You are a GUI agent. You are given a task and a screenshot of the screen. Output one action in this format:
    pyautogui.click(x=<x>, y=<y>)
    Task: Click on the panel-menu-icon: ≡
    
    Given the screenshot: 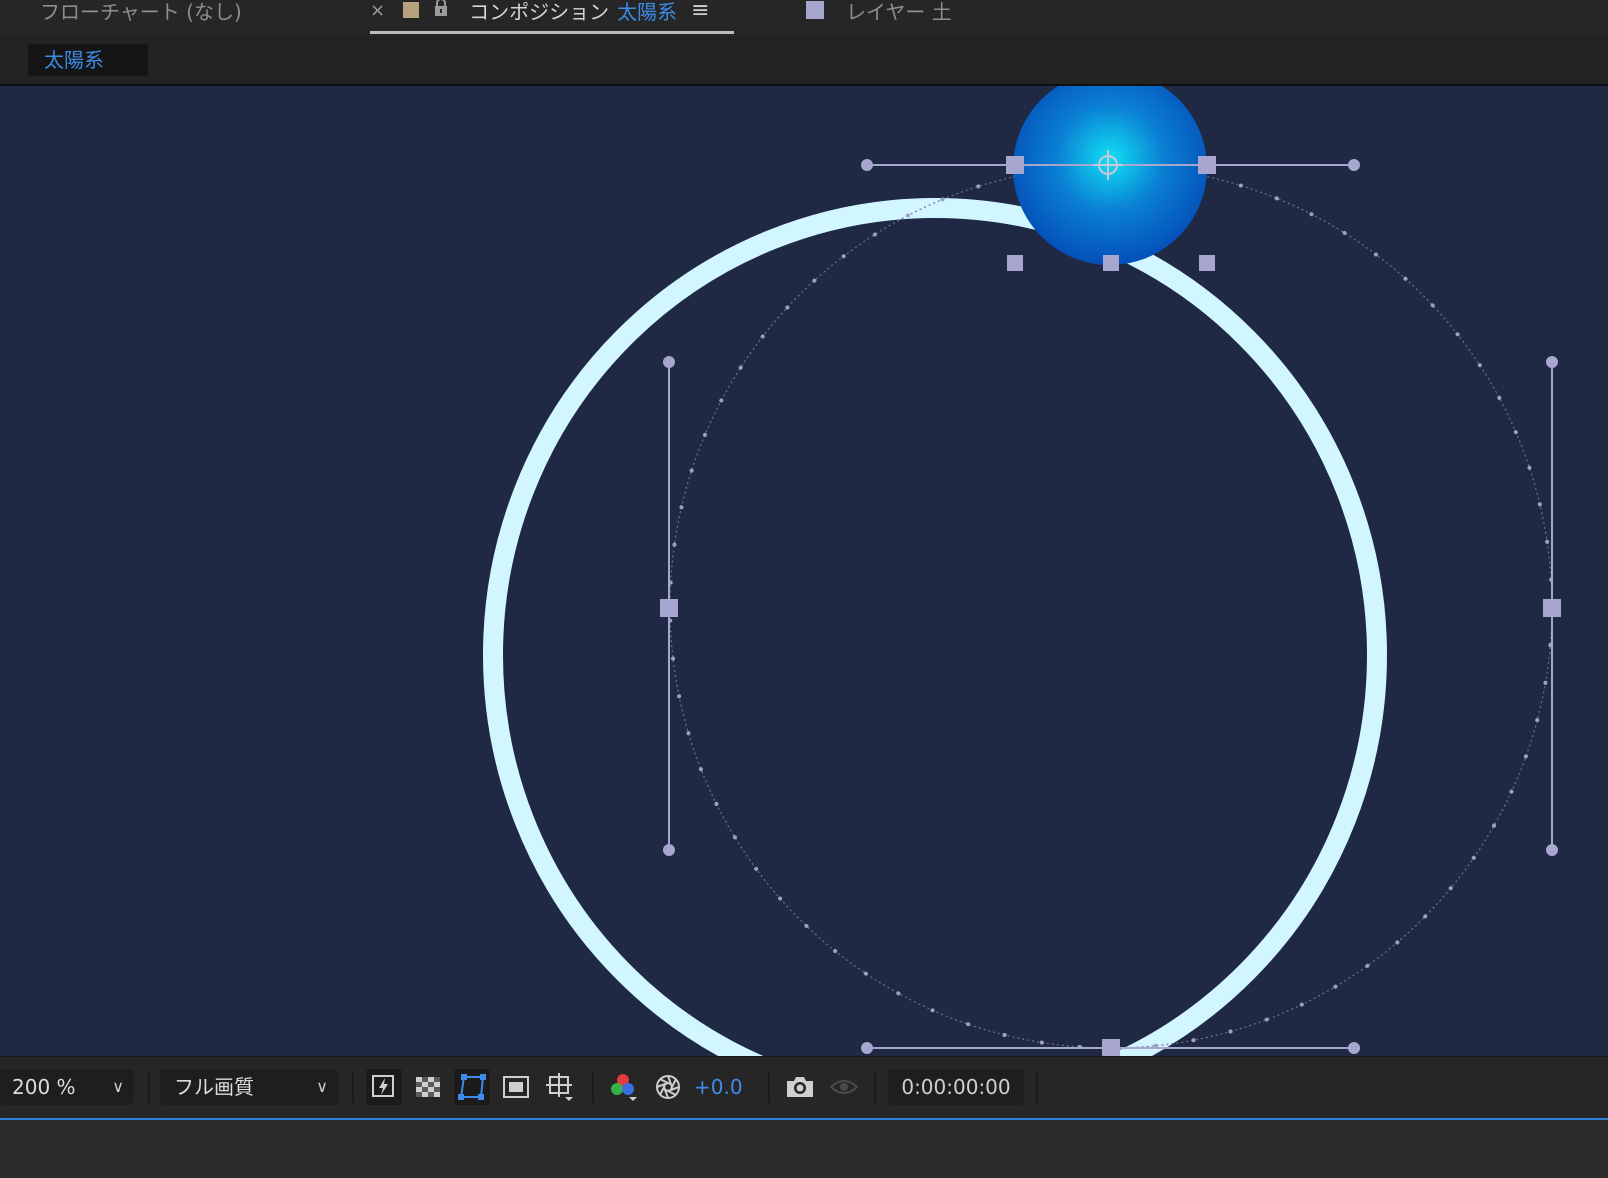 What is the action you would take?
    pyautogui.click(x=700, y=11)
    